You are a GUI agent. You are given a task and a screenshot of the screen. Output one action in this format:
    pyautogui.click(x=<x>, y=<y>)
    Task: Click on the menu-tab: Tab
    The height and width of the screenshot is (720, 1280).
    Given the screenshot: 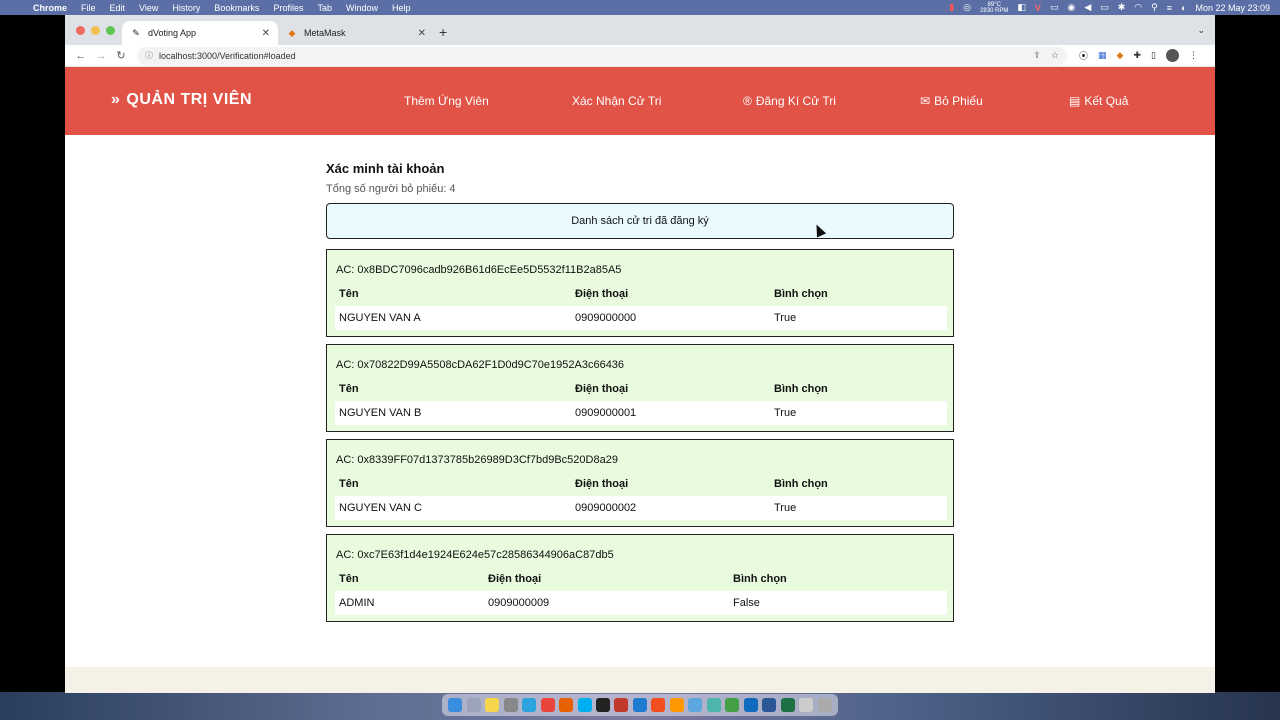 What is the action you would take?
    pyautogui.click(x=324, y=8)
    